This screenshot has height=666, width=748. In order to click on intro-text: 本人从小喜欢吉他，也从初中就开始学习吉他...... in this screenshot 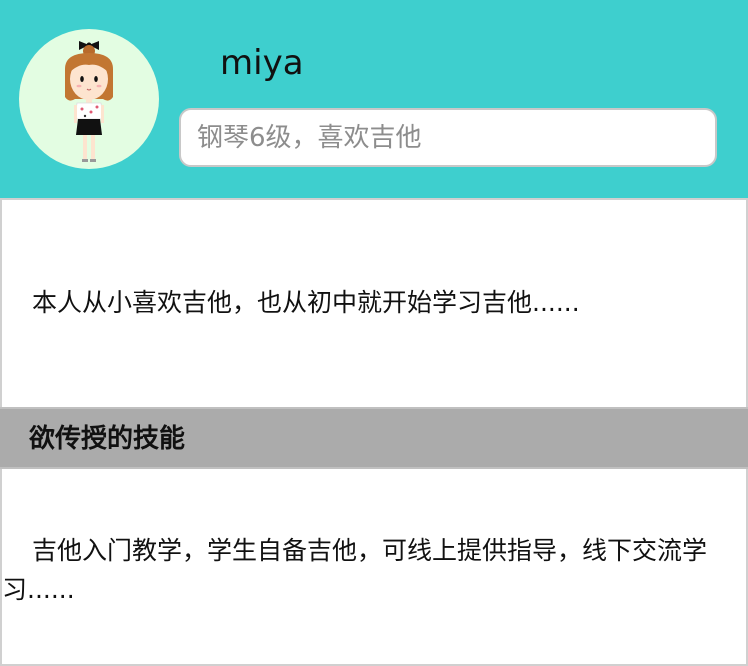, I will do `click(306, 303)`.